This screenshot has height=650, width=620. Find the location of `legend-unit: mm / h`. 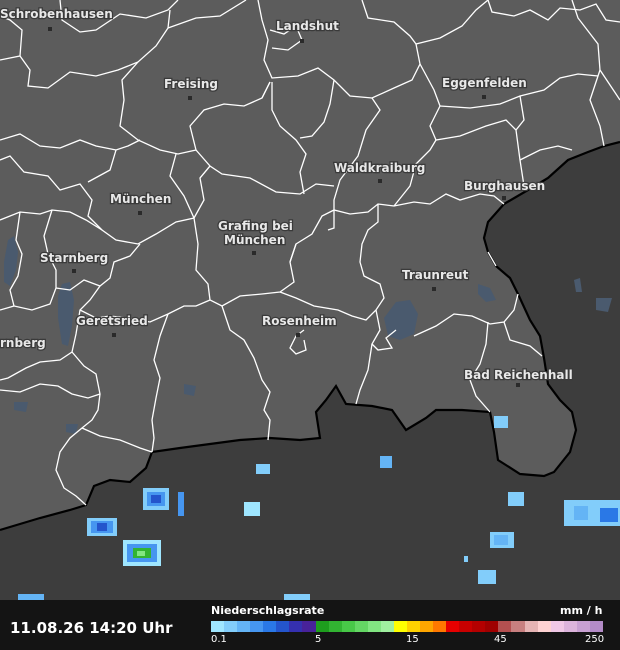

legend-unit: mm / h is located at coordinates (581, 610).